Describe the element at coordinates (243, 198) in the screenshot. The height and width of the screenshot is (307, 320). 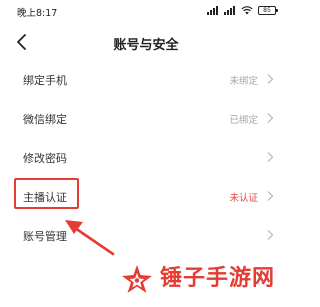
I see `row-value: 未认证` at that location.